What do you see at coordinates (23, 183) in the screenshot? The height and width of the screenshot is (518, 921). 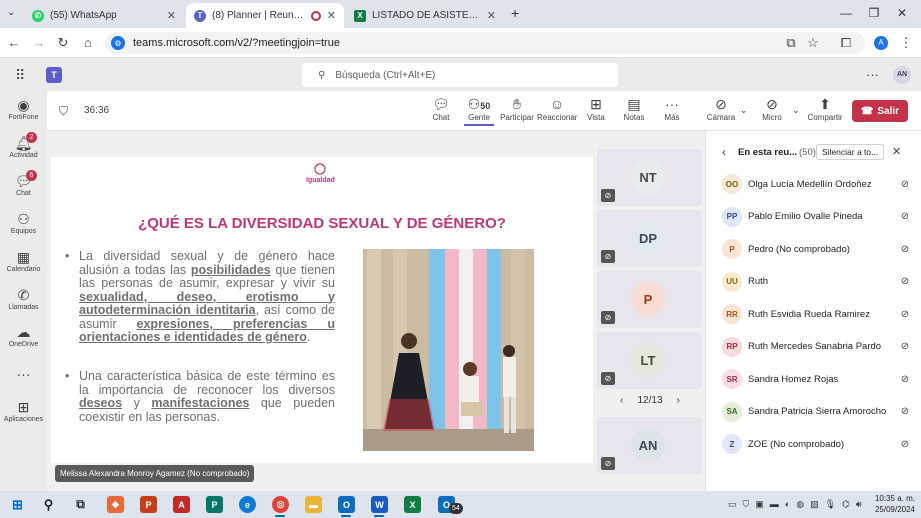 I see `rail-item-chat: 💬︎ 6 Chat` at bounding box center [23, 183].